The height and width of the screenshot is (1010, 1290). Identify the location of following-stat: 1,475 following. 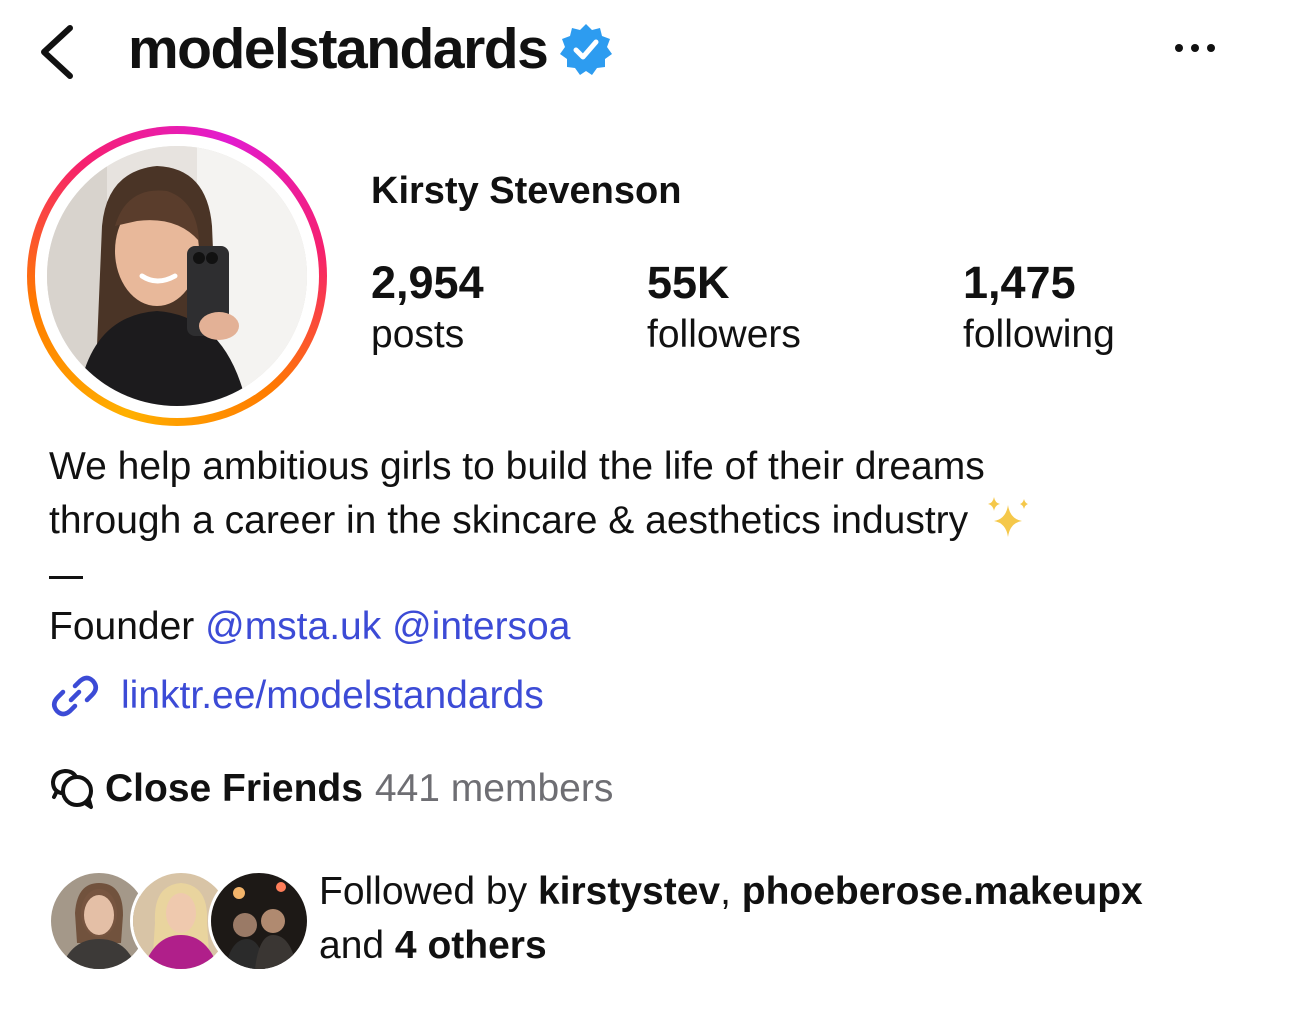
(1039, 308).